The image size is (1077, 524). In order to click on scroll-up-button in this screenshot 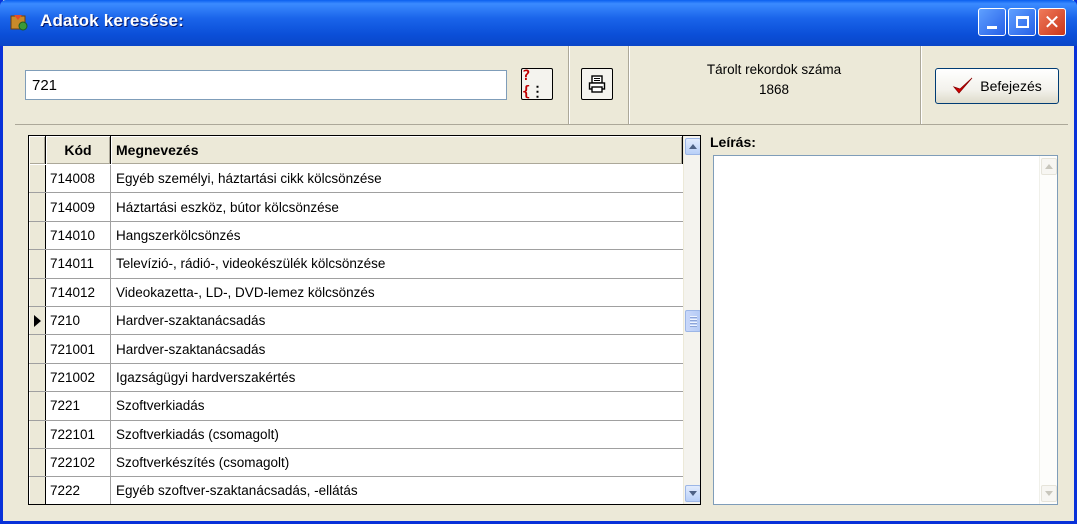, I will do `click(692, 146)`.